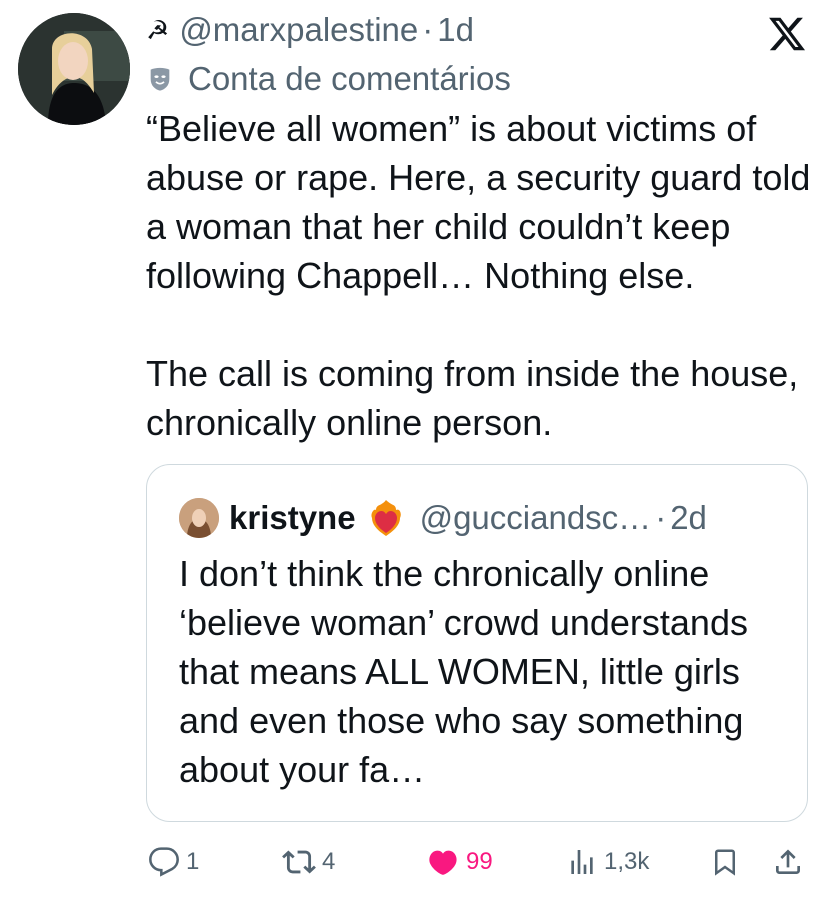 The height and width of the screenshot is (900, 827). What do you see at coordinates (443, 862) in the screenshot?
I see `heart-icon` at bounding box center [443, 862].